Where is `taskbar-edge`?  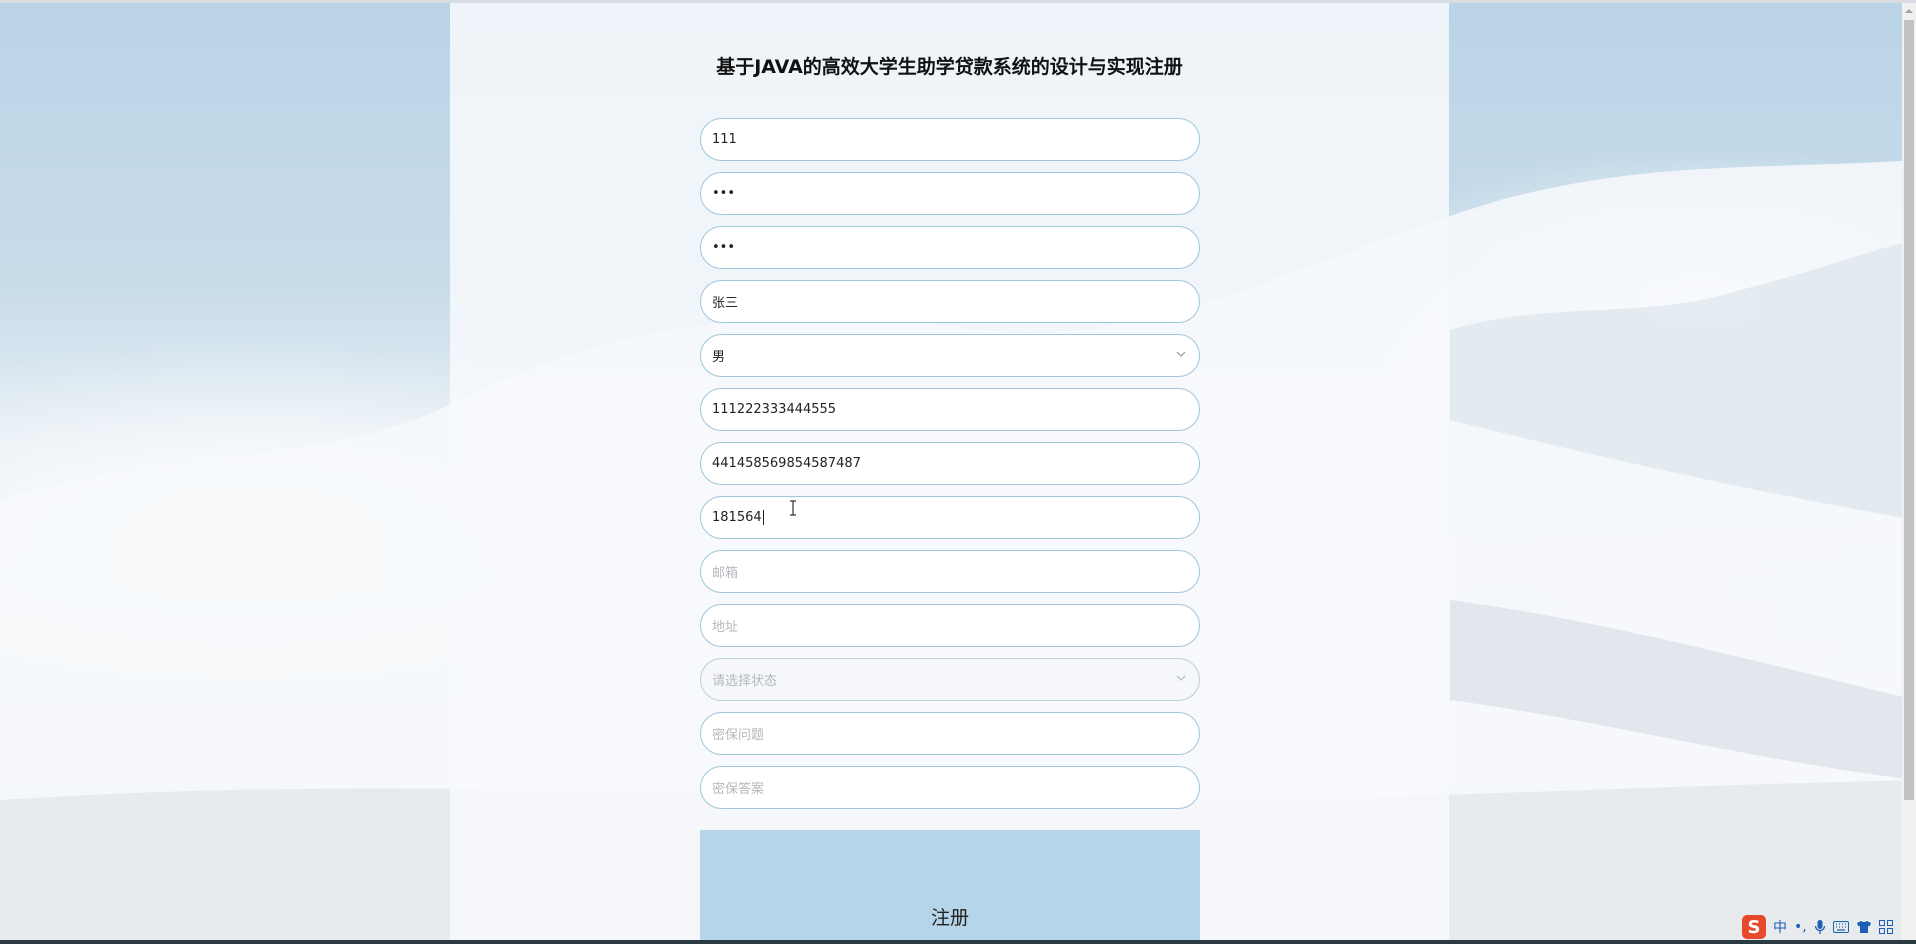 taskbar-edge is located at coordinates (958, 942).